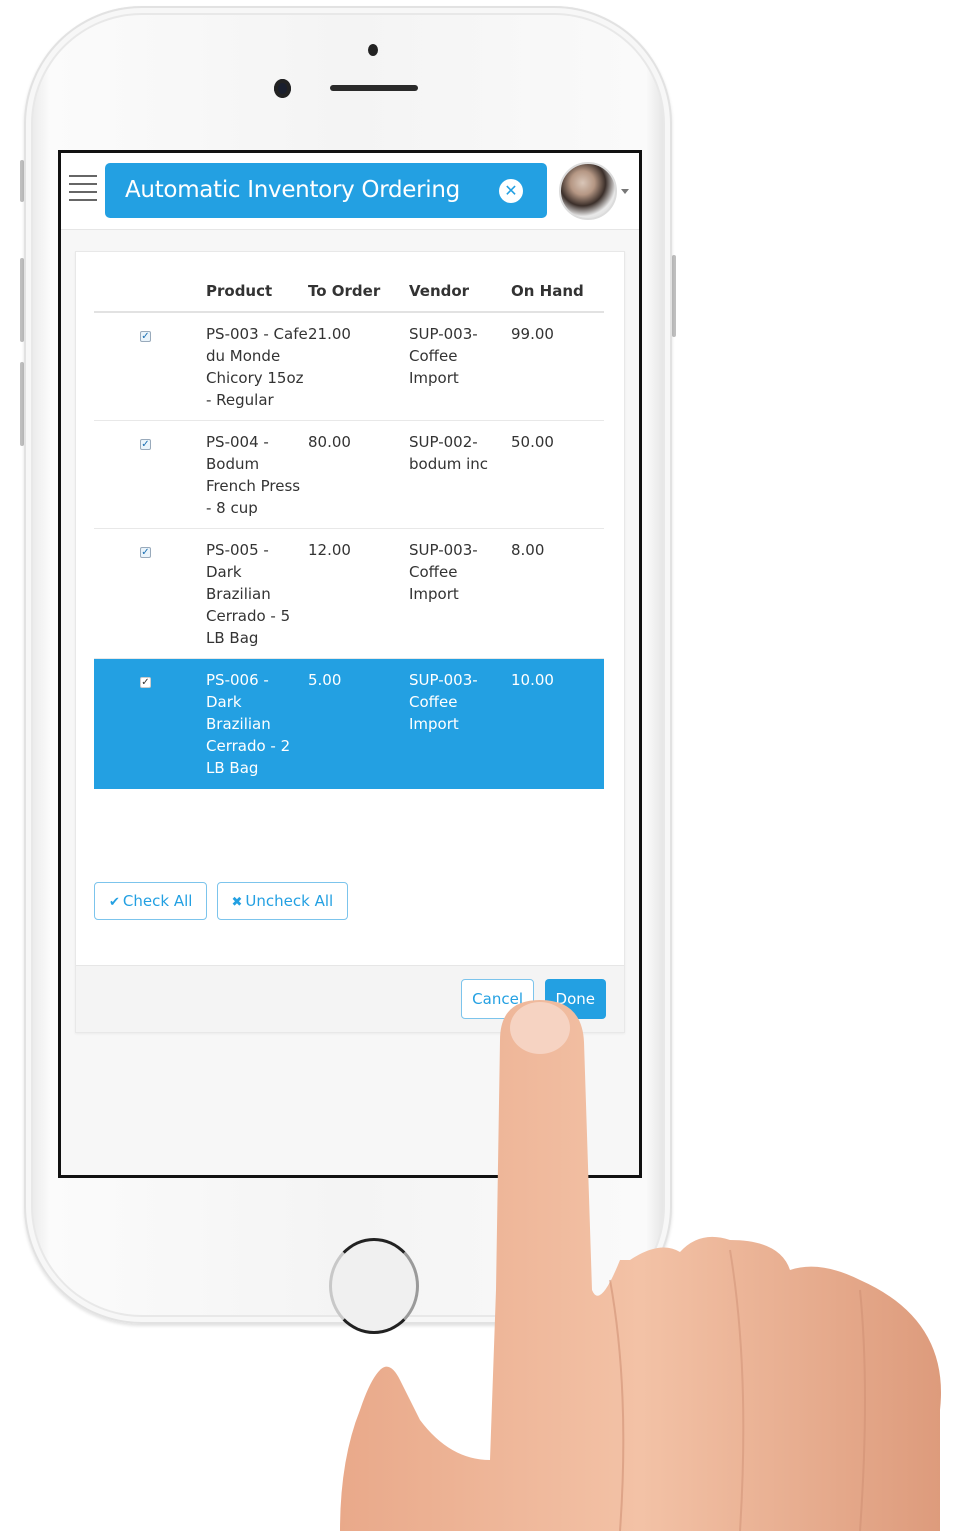  Describe the element at coordinates (257, 474) in the screenshot. I see `product-cell: PS-004 - Bodum French Press - 8 cup` at that location.